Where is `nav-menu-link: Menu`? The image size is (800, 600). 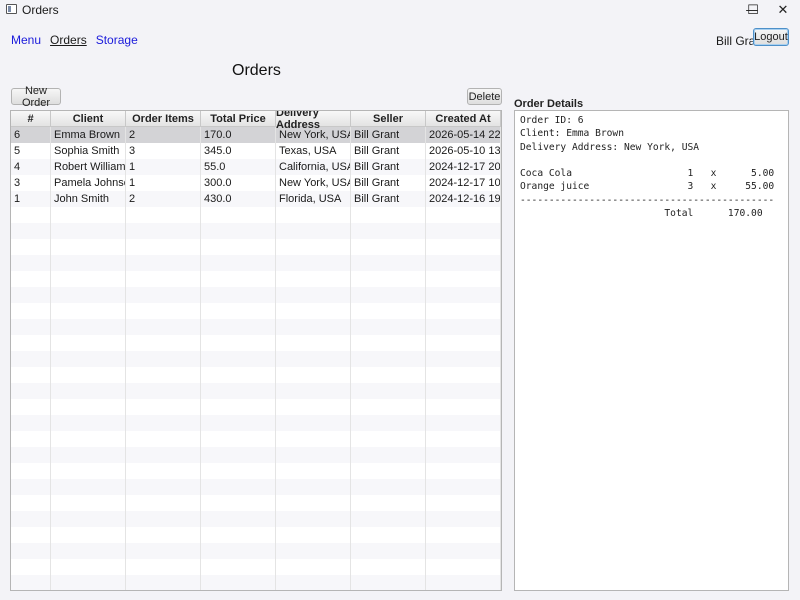
nav-menu-link: Menu is located at coordinates (26, 40).